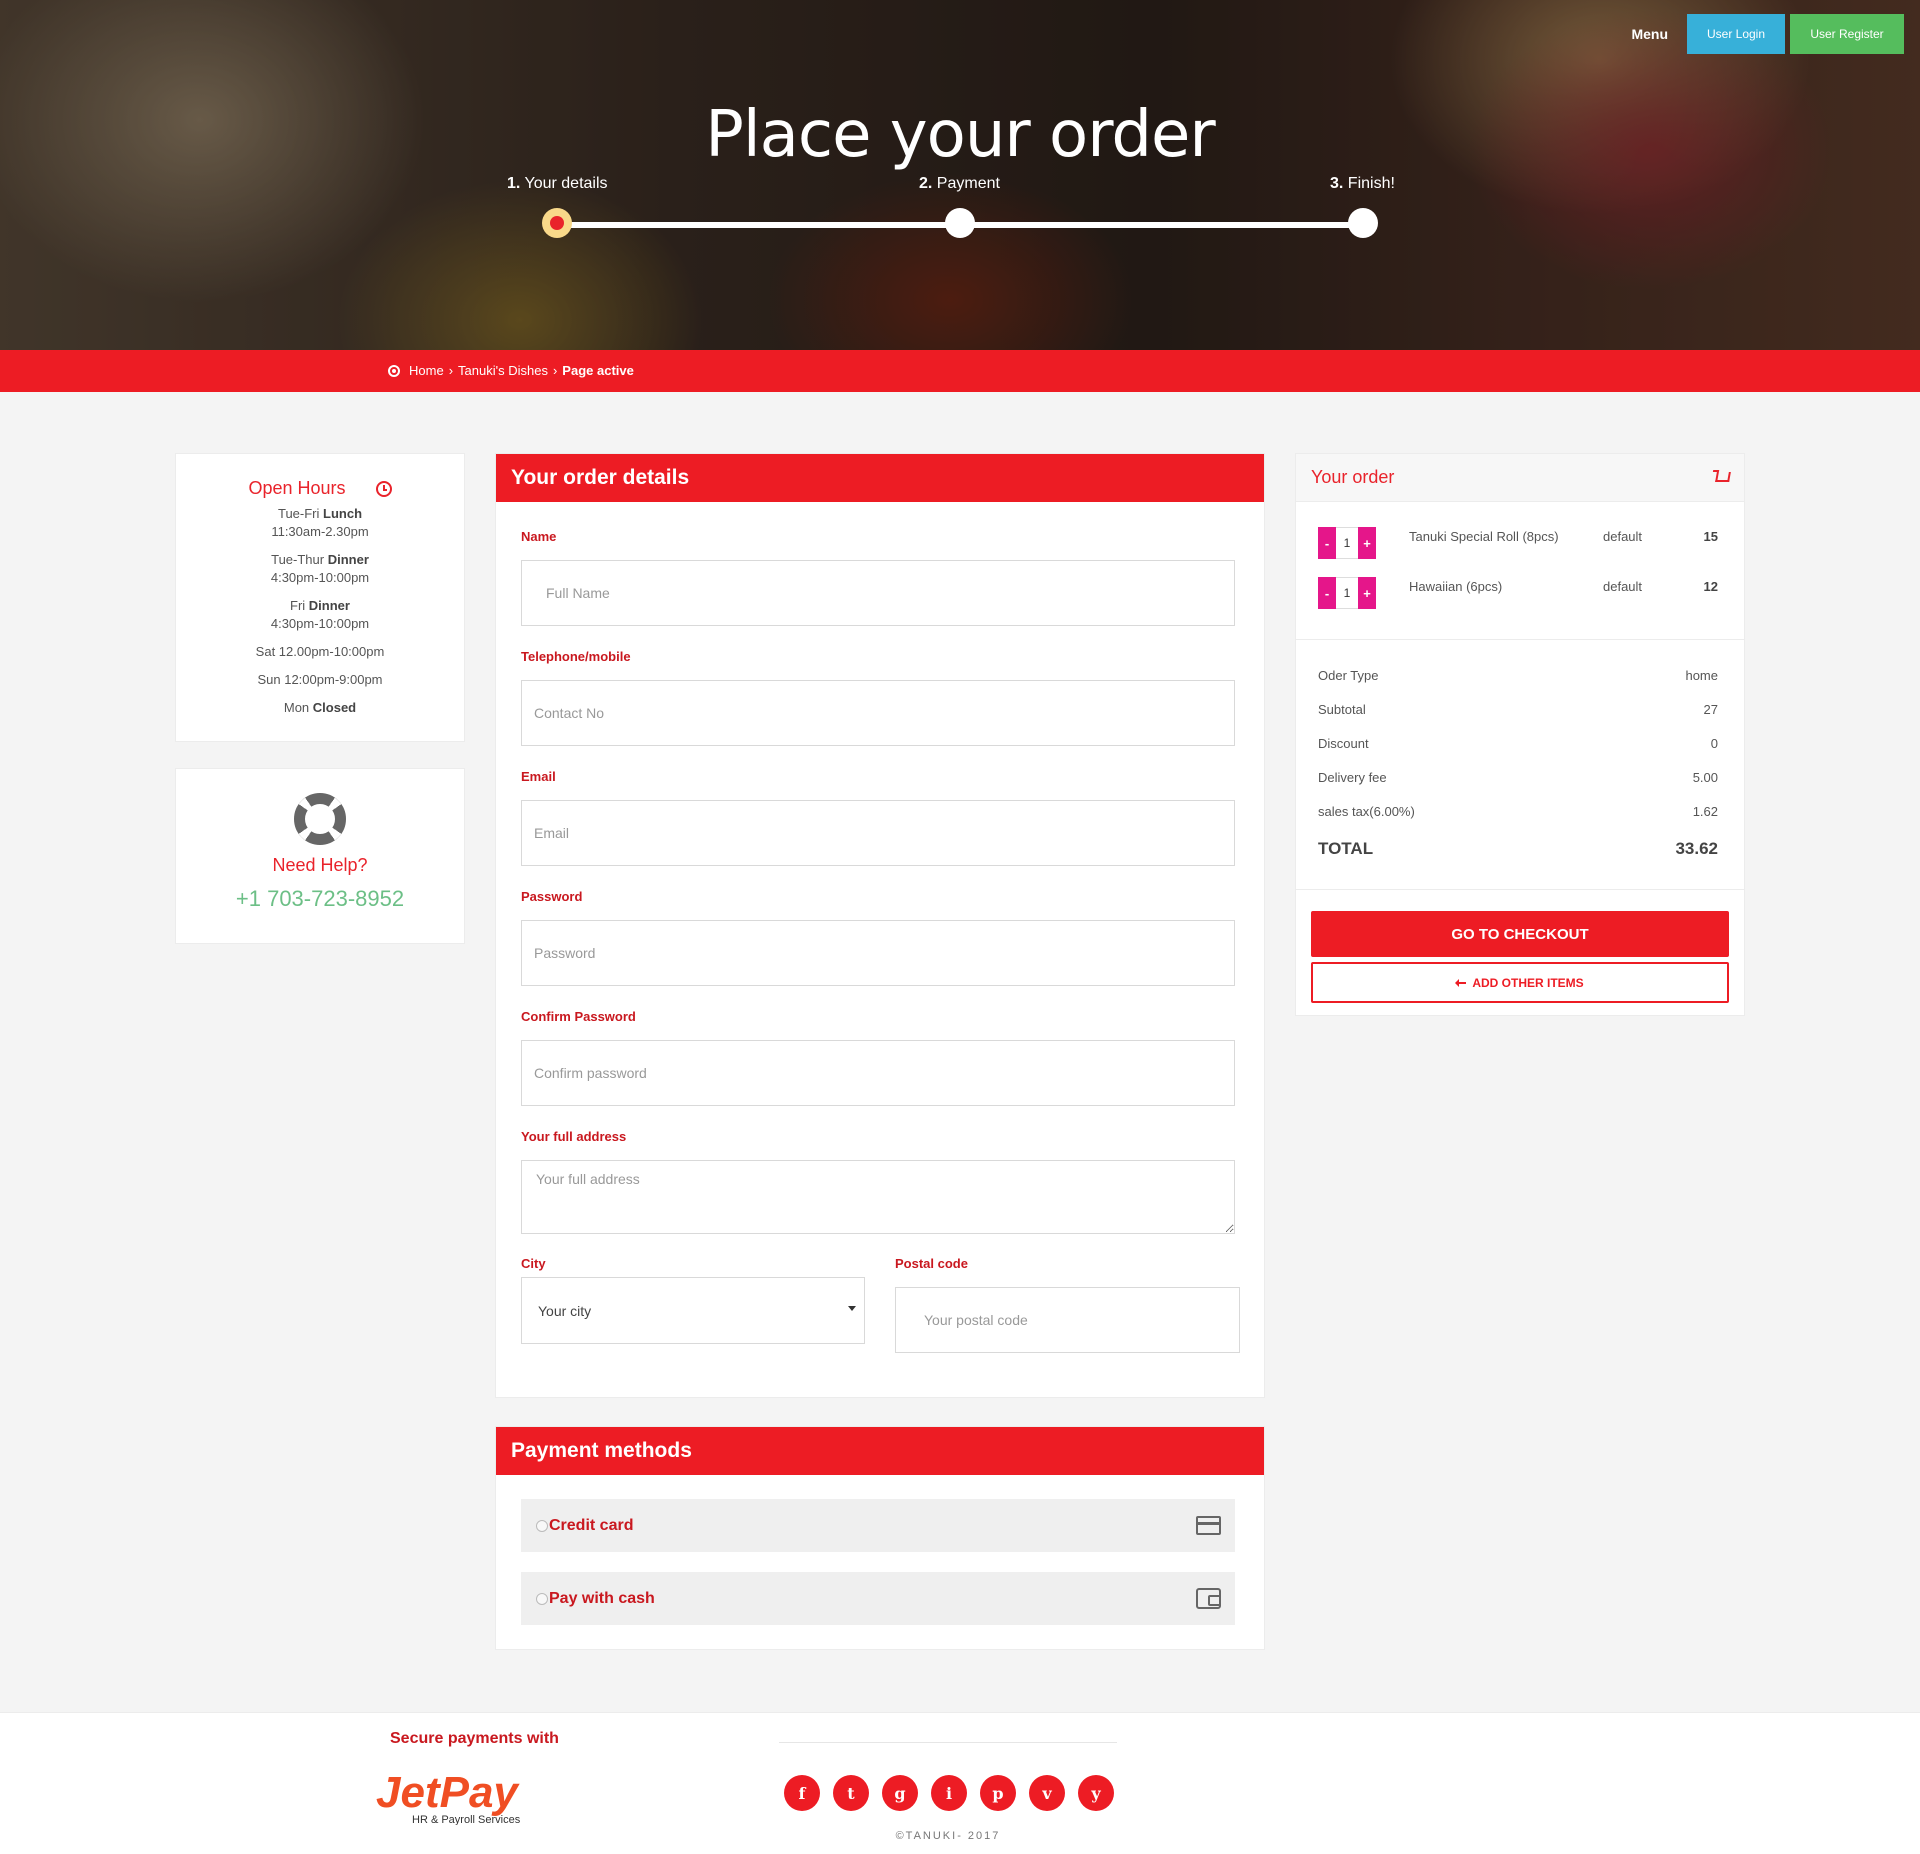  I want to click on user-login-button: User Login, so click(1736, 34).